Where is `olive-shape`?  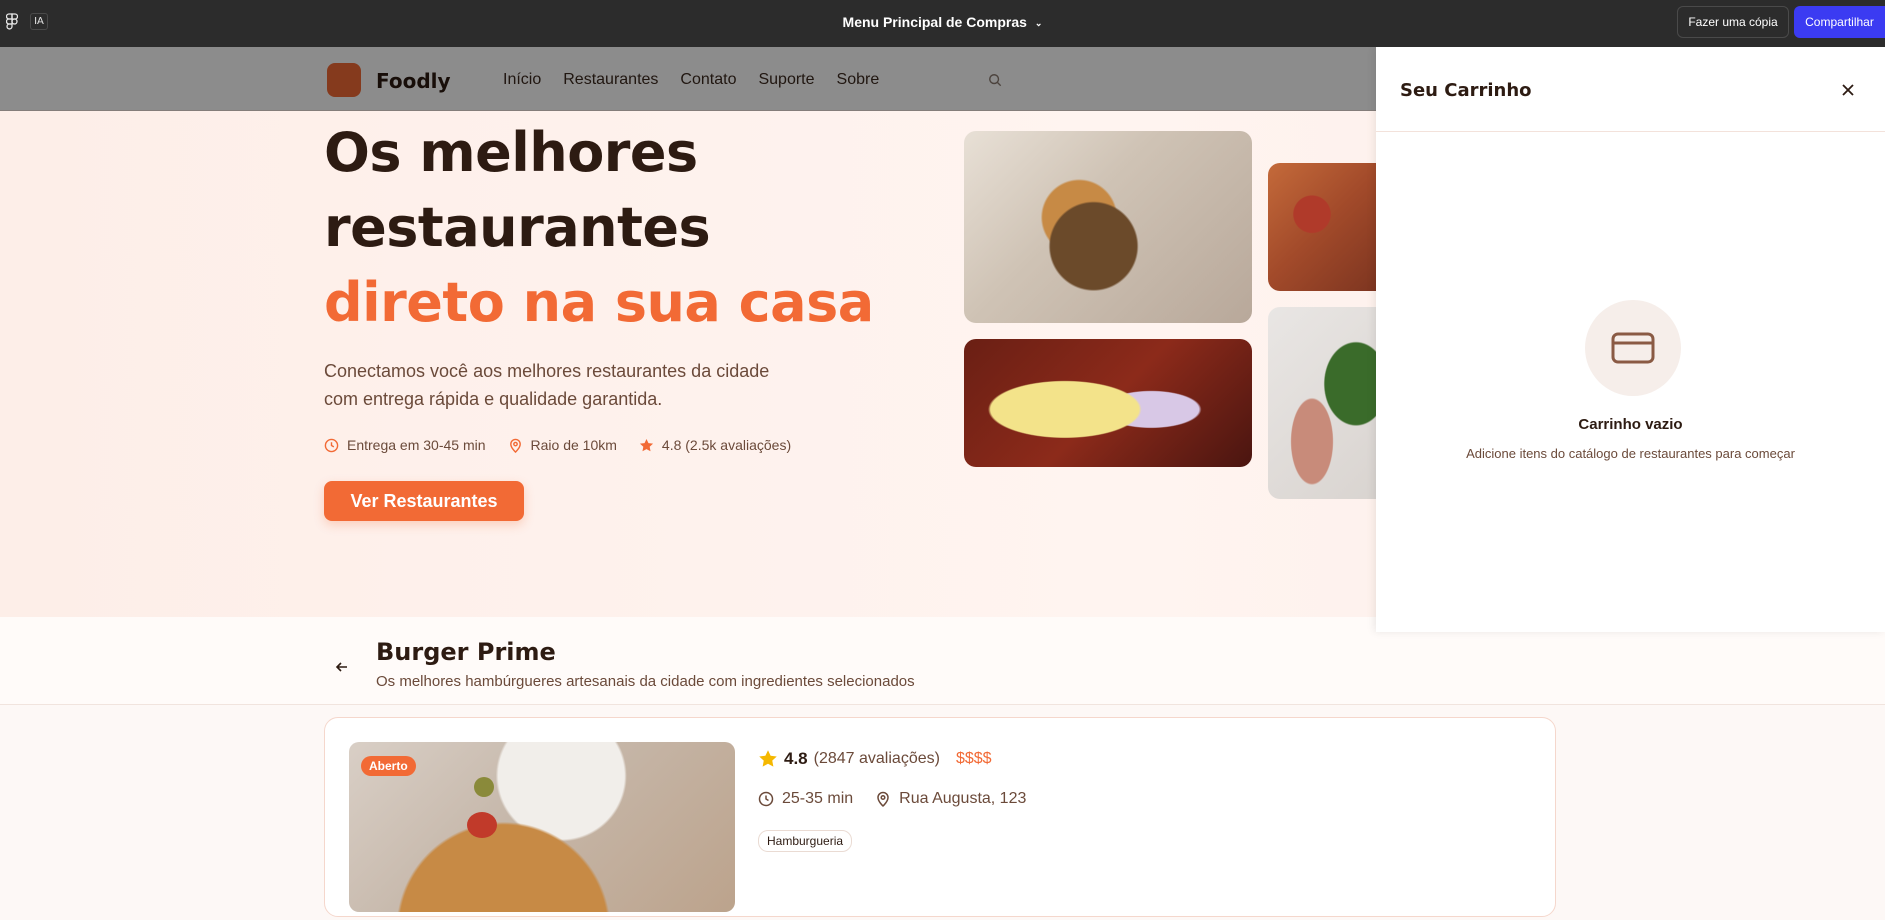 olive-shape is located at coordinates (484, 787).